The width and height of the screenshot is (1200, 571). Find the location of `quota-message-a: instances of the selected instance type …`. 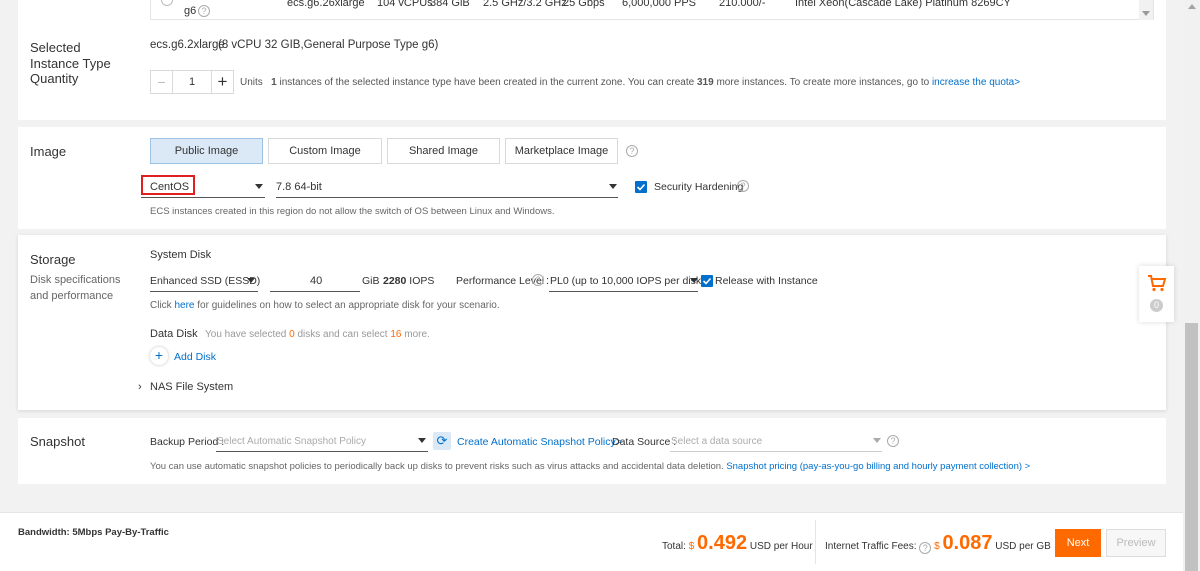

quota-message-a: instances of the selected instance type … is located at coordinates (487, 82).